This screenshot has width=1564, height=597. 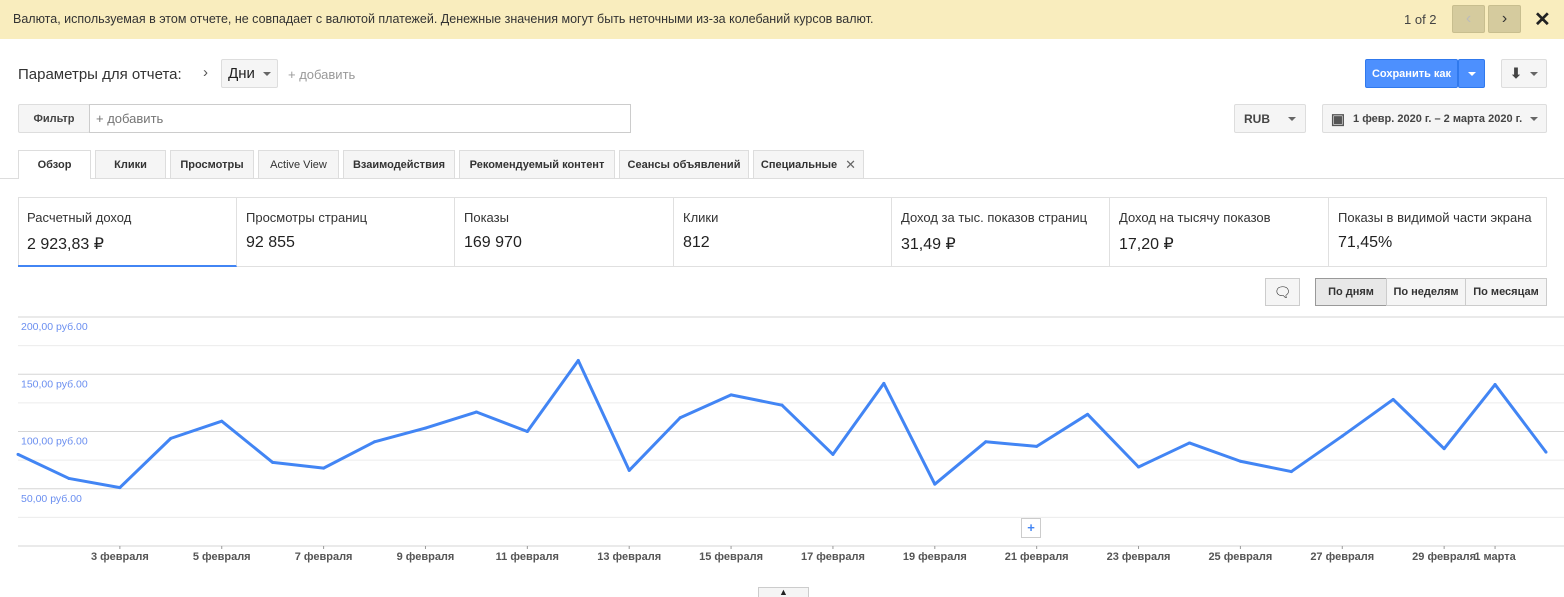 What do you see at coordinates (1516, 73) in the screenshot?
I see `download-icon: ⬇` at bounding box center [1516, 73].